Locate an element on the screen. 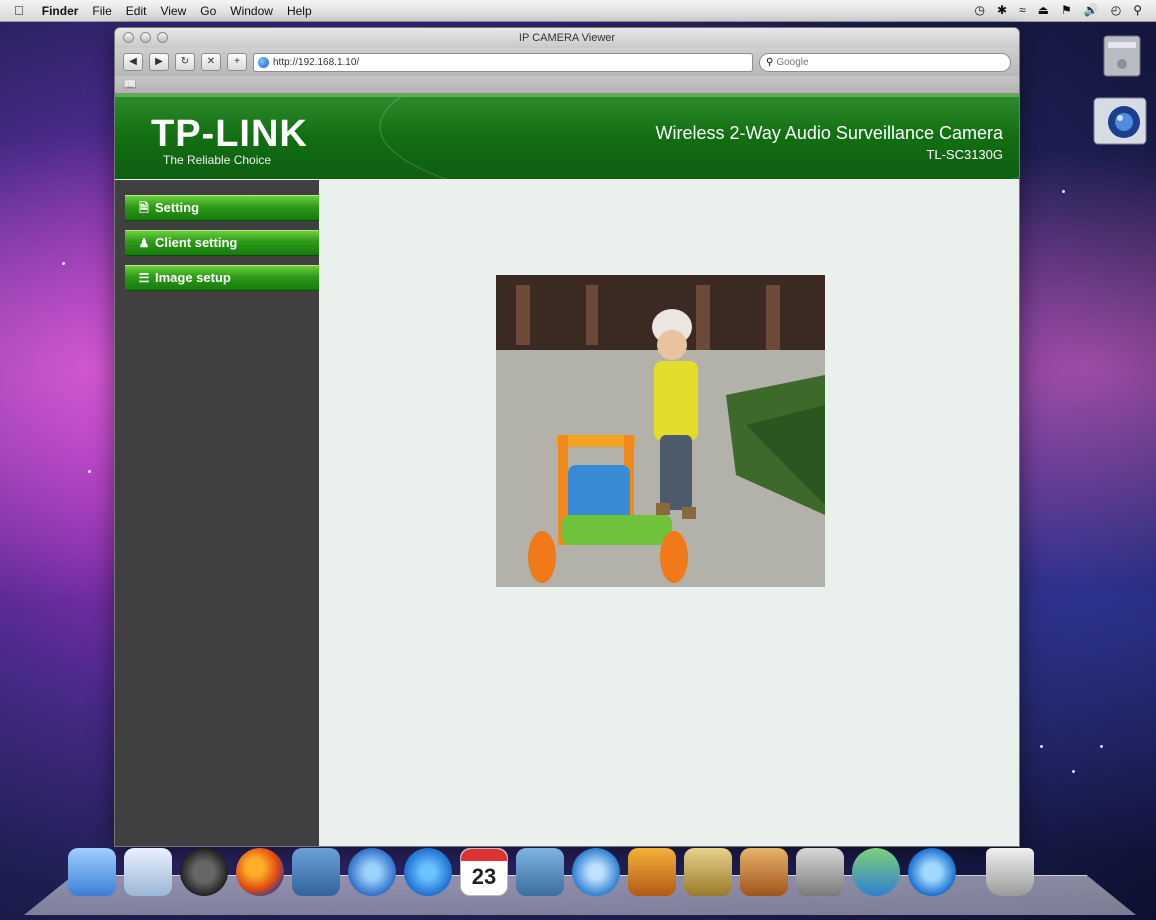 The height and width of the screenshot is (920, 1156). safari-icon is located at coordinates (372, 872).